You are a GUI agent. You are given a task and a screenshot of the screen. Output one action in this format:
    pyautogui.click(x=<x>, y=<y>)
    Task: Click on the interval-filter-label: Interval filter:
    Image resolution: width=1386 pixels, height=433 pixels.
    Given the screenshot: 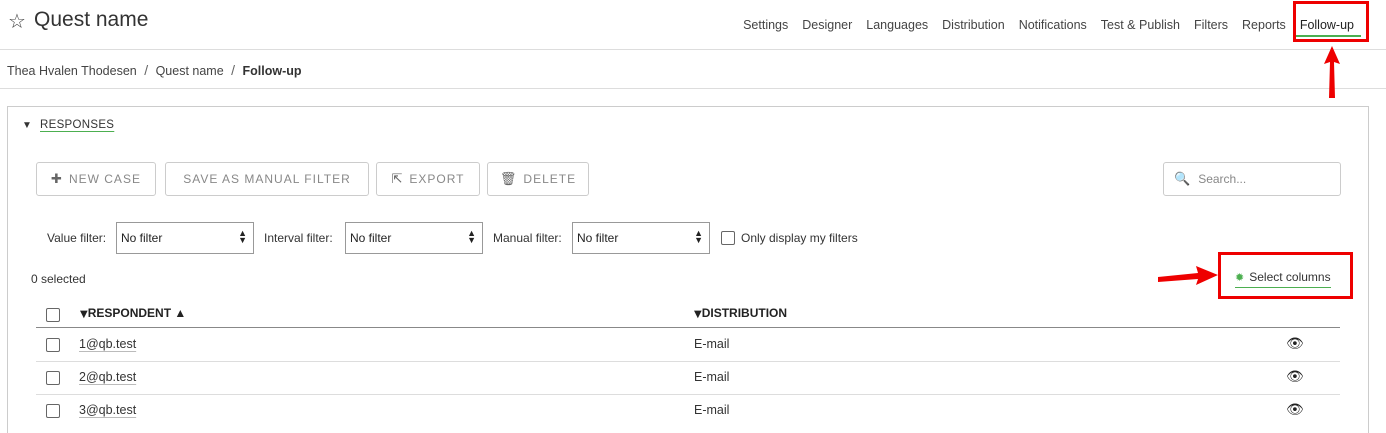 What is the action you would take?
    pyautogui.click(x=298, y=238)
    